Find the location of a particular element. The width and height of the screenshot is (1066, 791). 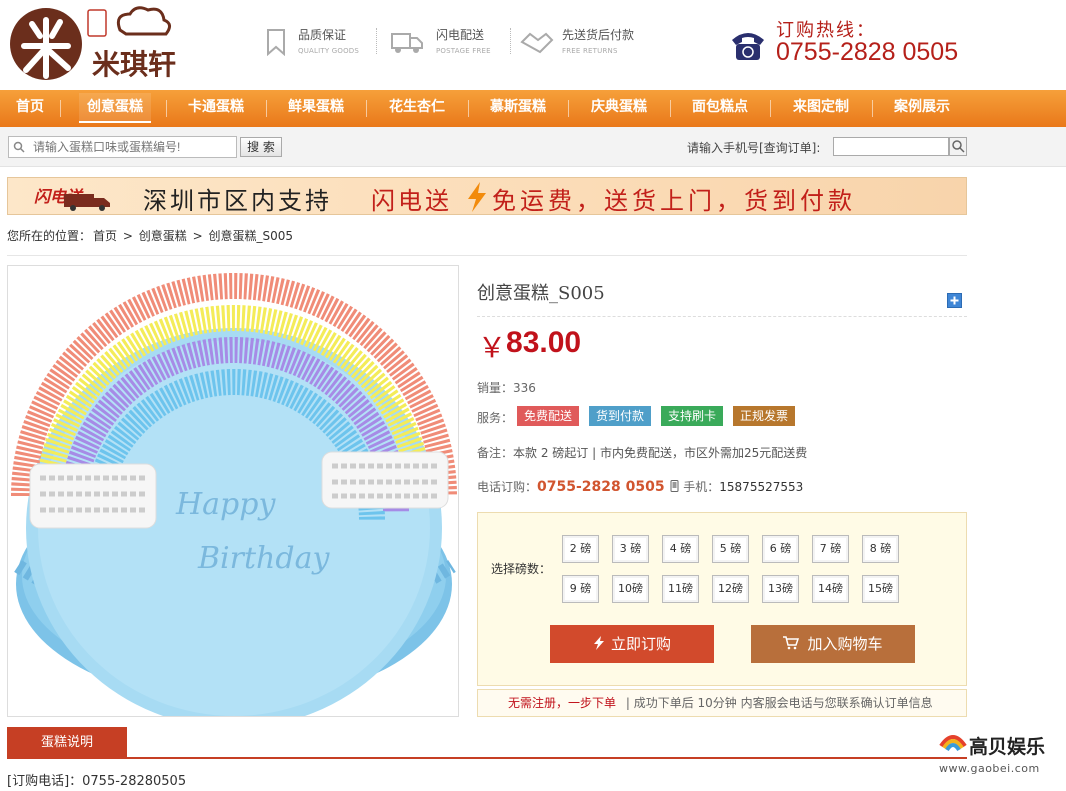

logo: 米琪轩 is located at coordinates (110, 45).